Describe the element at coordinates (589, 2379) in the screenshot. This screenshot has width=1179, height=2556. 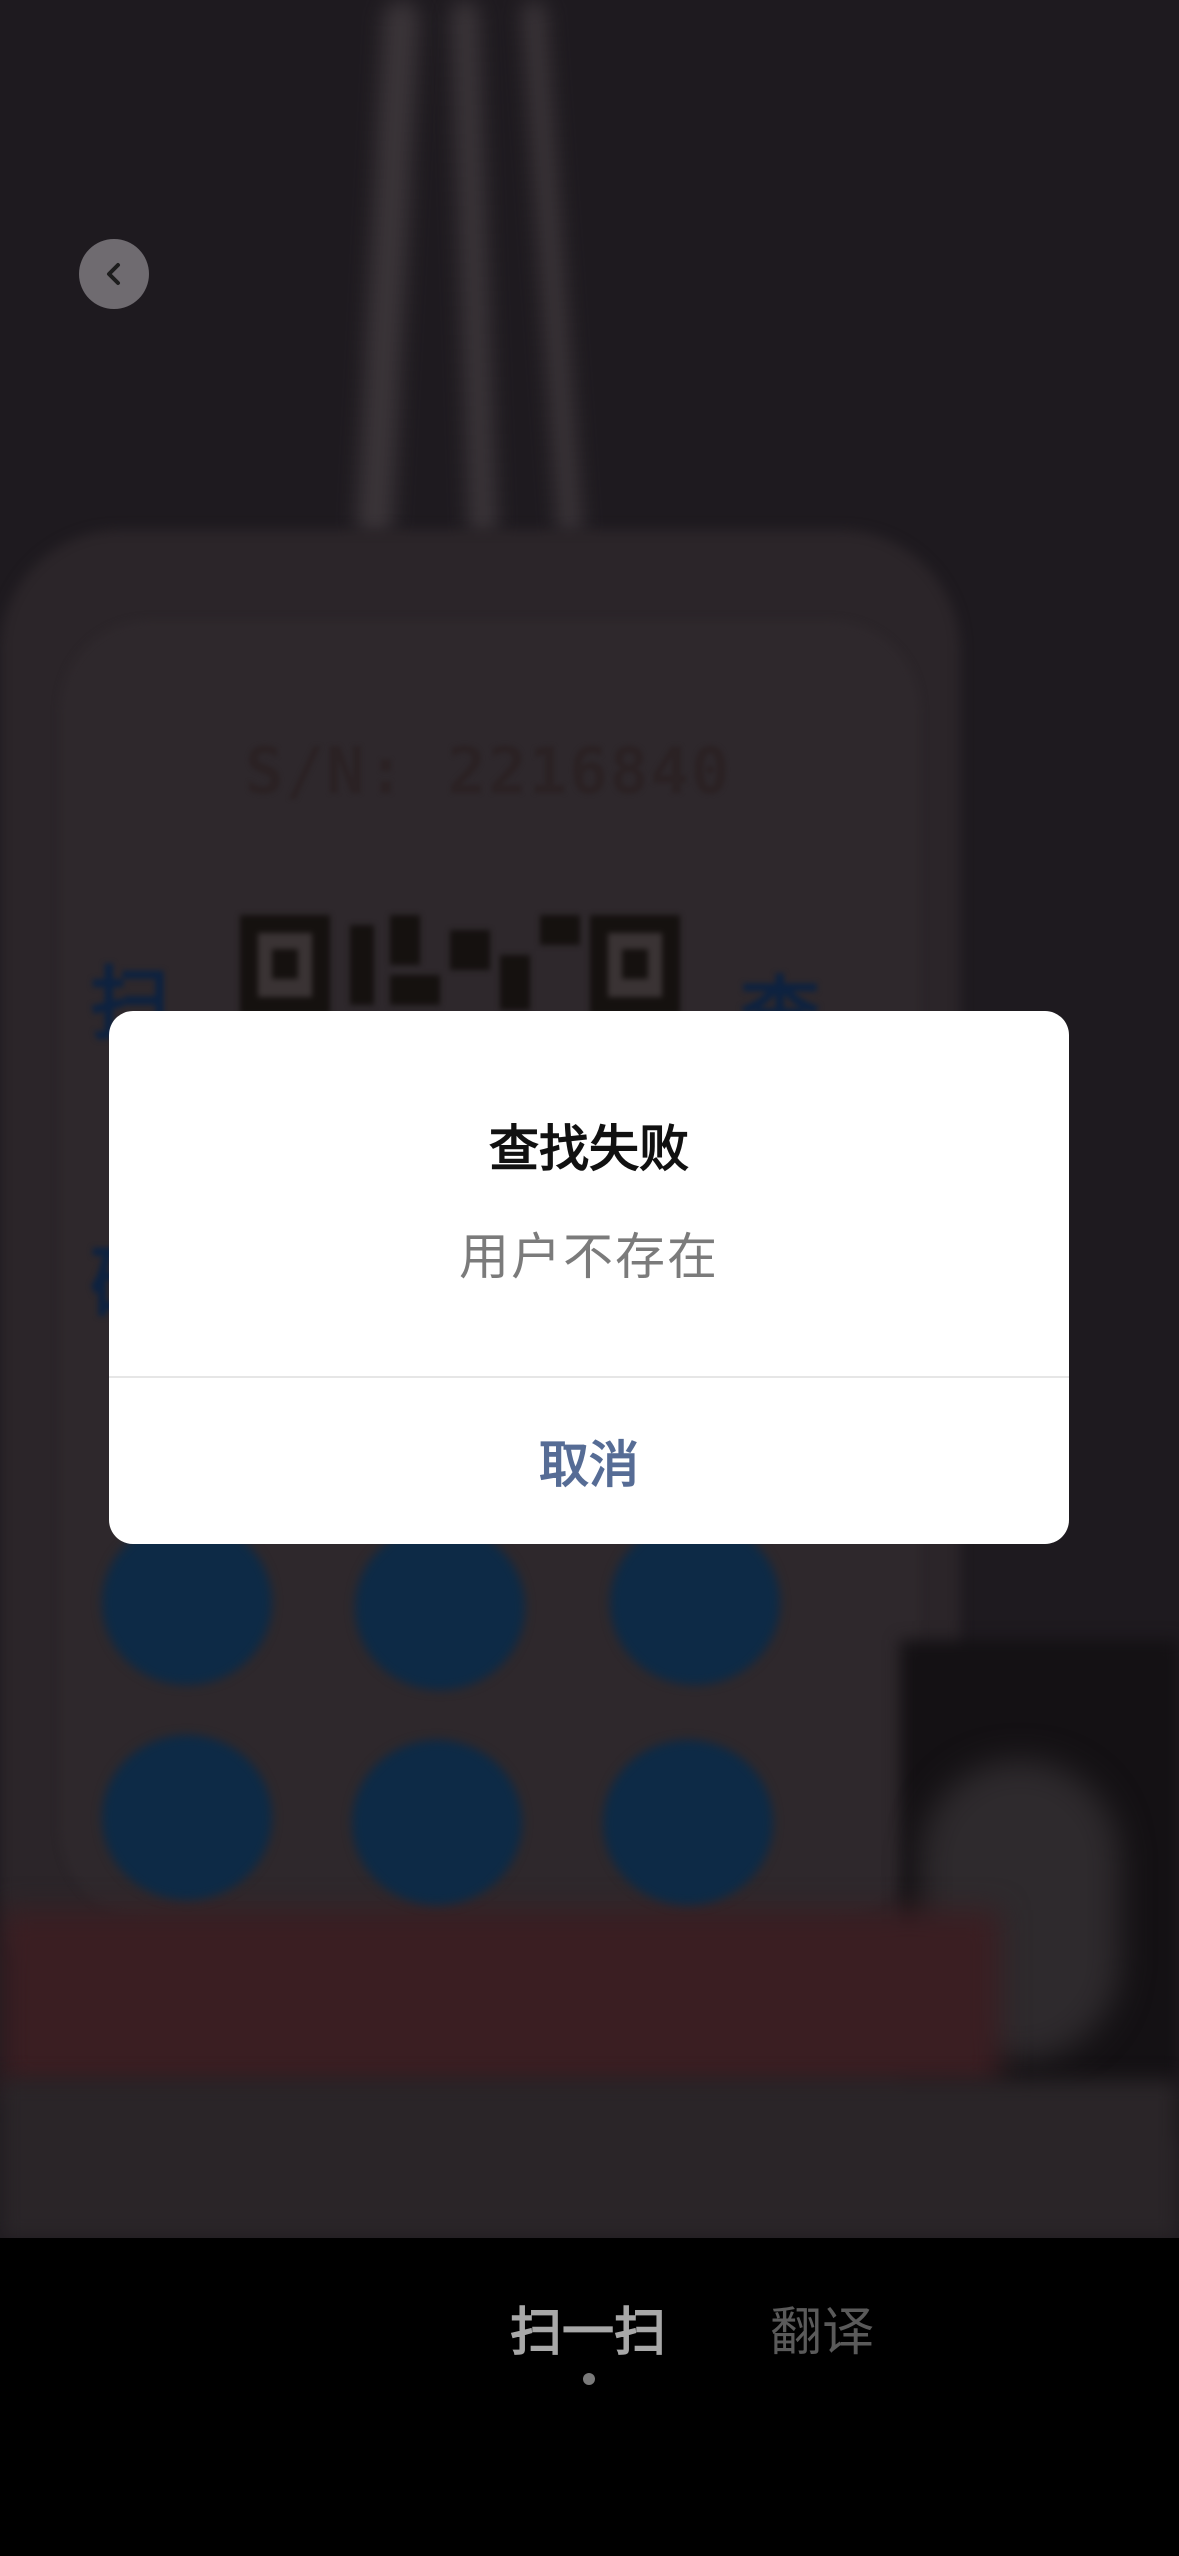
I see `active-tab-indicator` at that location.